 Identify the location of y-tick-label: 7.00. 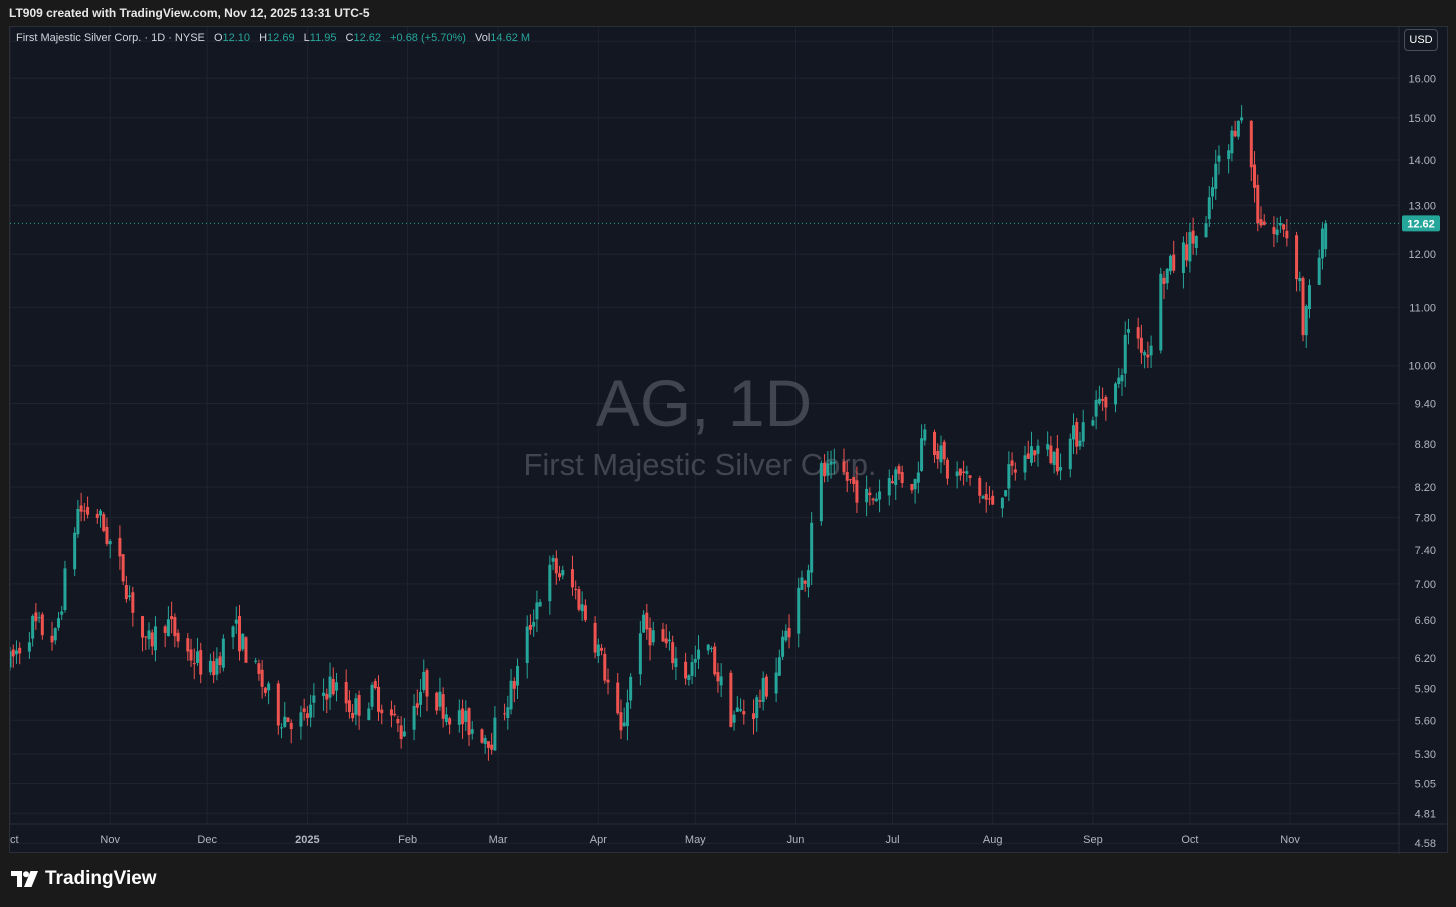
(1425, 585).